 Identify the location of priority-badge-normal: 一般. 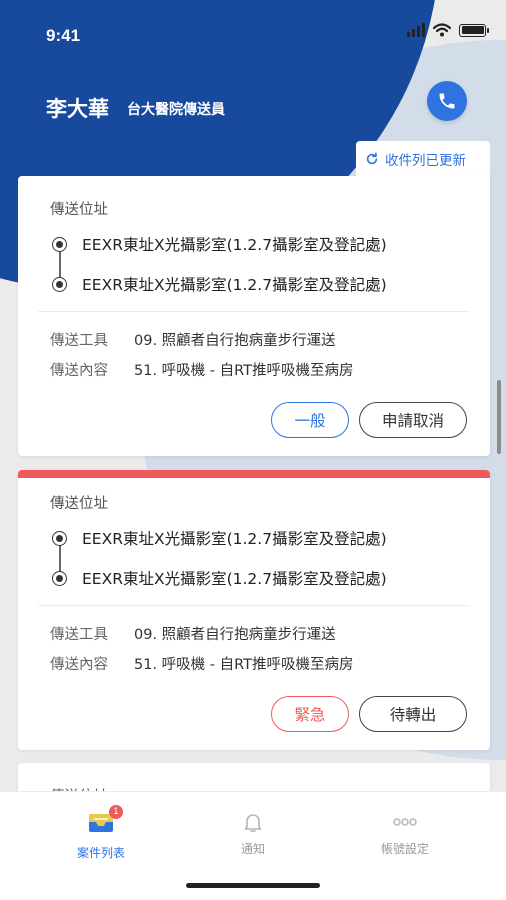
(310, 420).